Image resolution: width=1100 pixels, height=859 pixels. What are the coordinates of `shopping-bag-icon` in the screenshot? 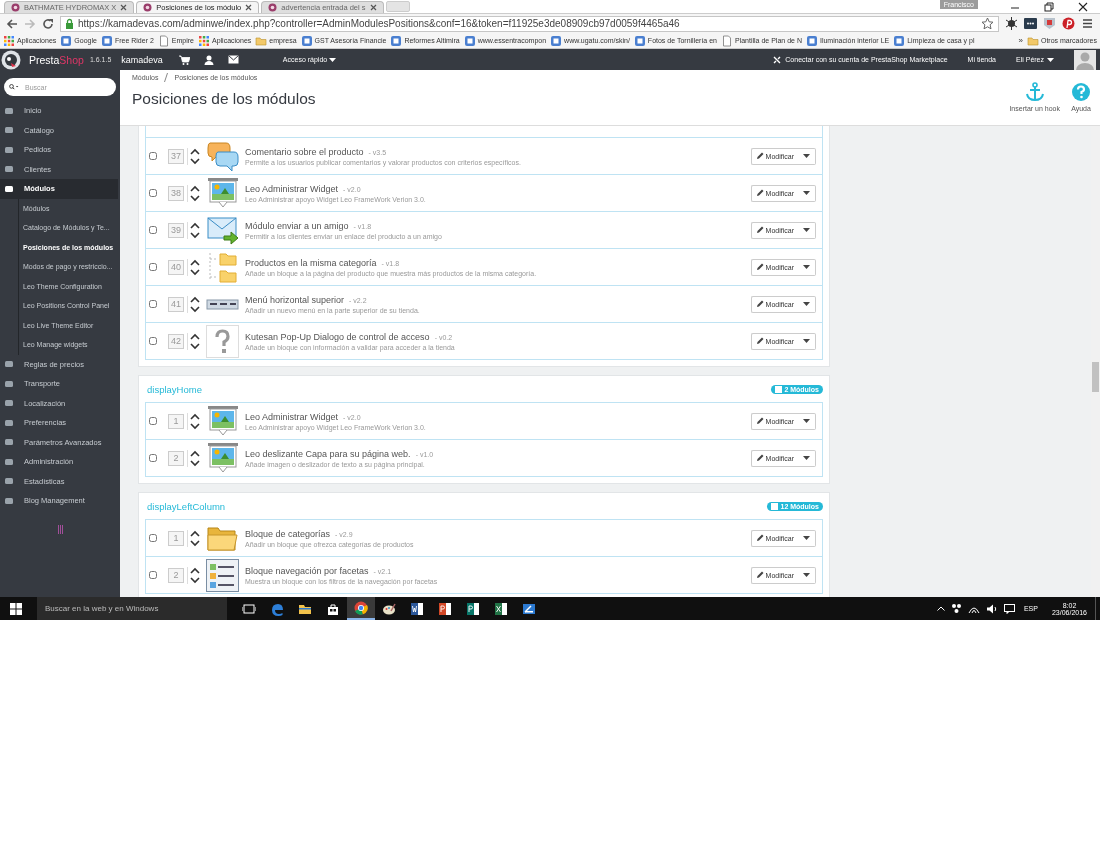 It's located at (333, 608).